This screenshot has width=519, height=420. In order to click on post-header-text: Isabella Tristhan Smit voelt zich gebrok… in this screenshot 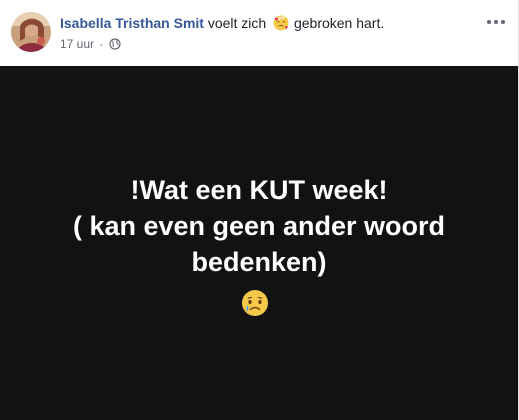, I will do `click(269, 33)`.